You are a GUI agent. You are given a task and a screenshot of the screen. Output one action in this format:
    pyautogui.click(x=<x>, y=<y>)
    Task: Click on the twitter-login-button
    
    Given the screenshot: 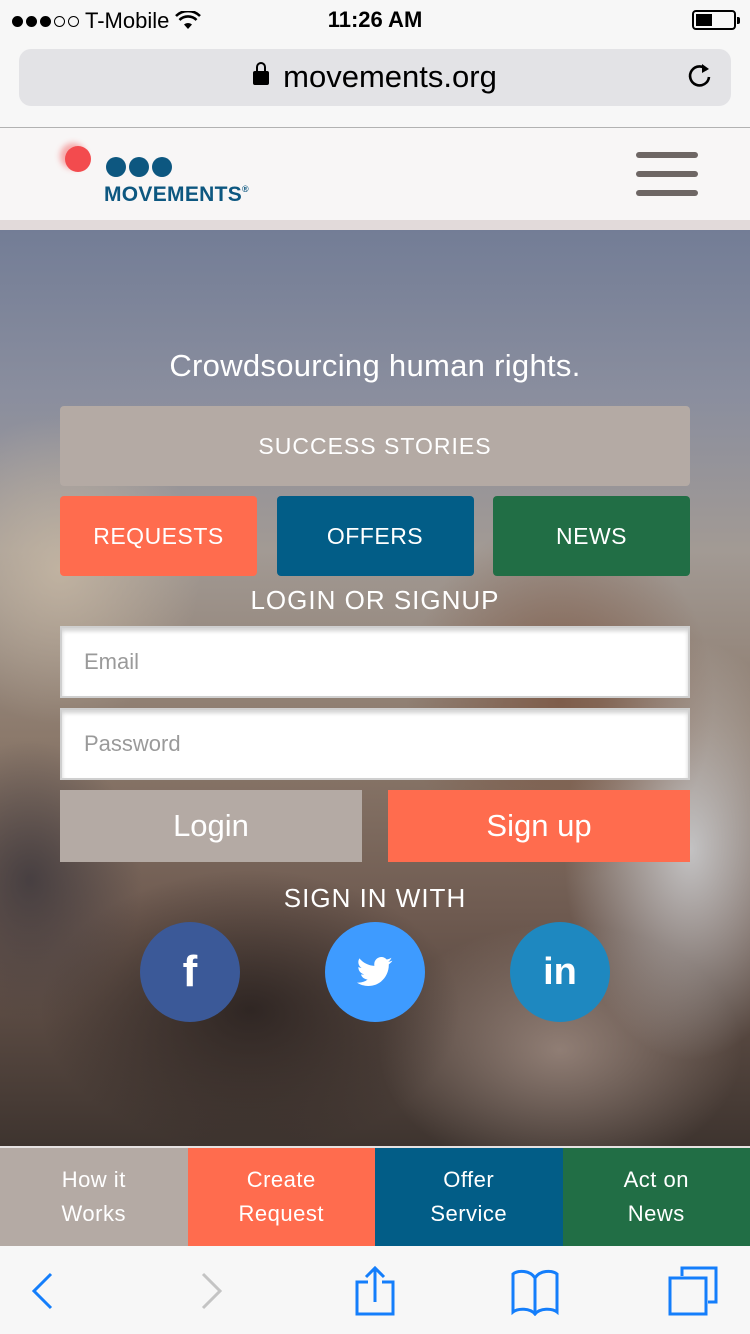 What is the action you would take?
    pyautogui.click(x=375, y=972)
    